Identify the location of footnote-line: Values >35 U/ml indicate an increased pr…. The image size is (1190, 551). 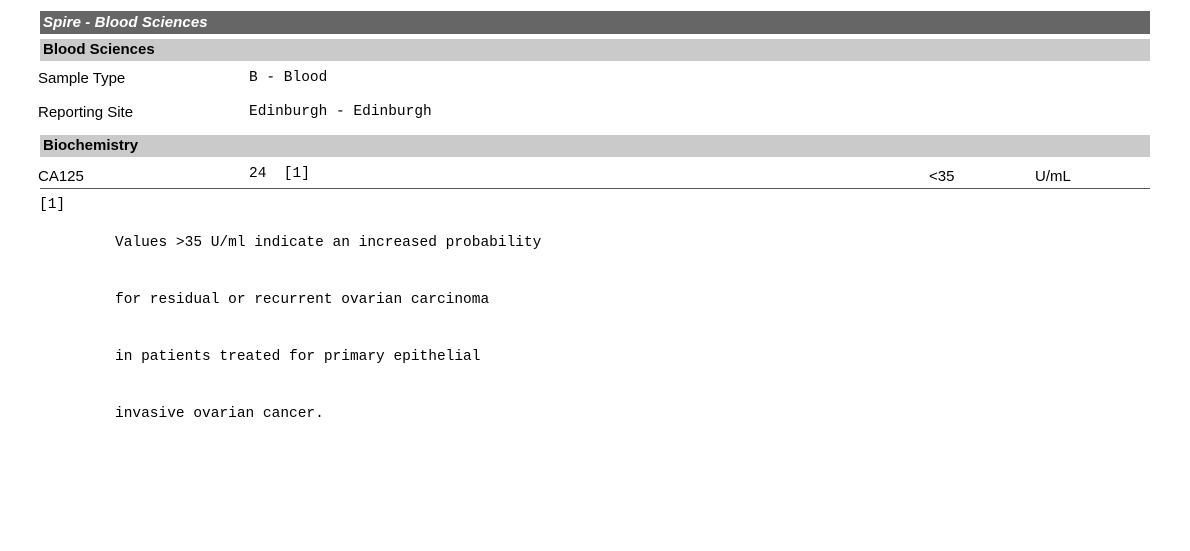
(328, 243).